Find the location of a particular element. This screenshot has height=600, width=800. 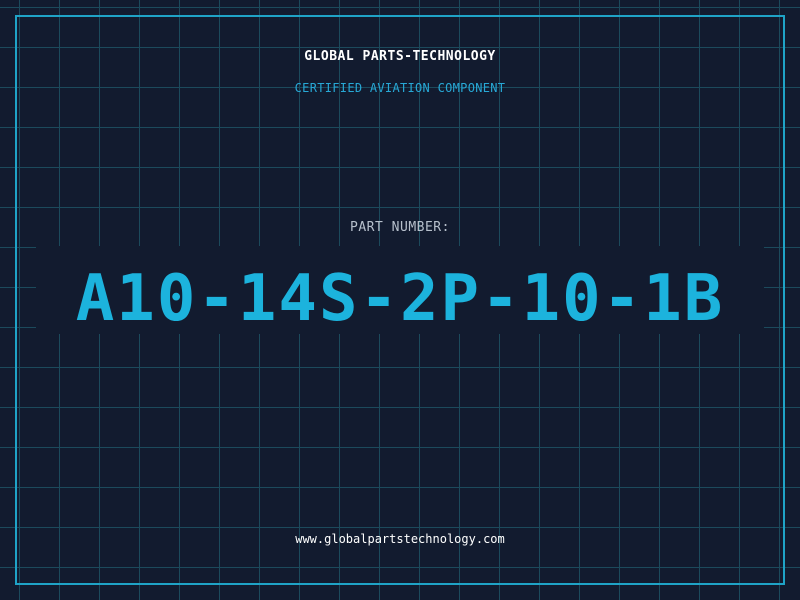

part-number-value: A10-14S-2P-10-1B is located at coordinates (400, 299).